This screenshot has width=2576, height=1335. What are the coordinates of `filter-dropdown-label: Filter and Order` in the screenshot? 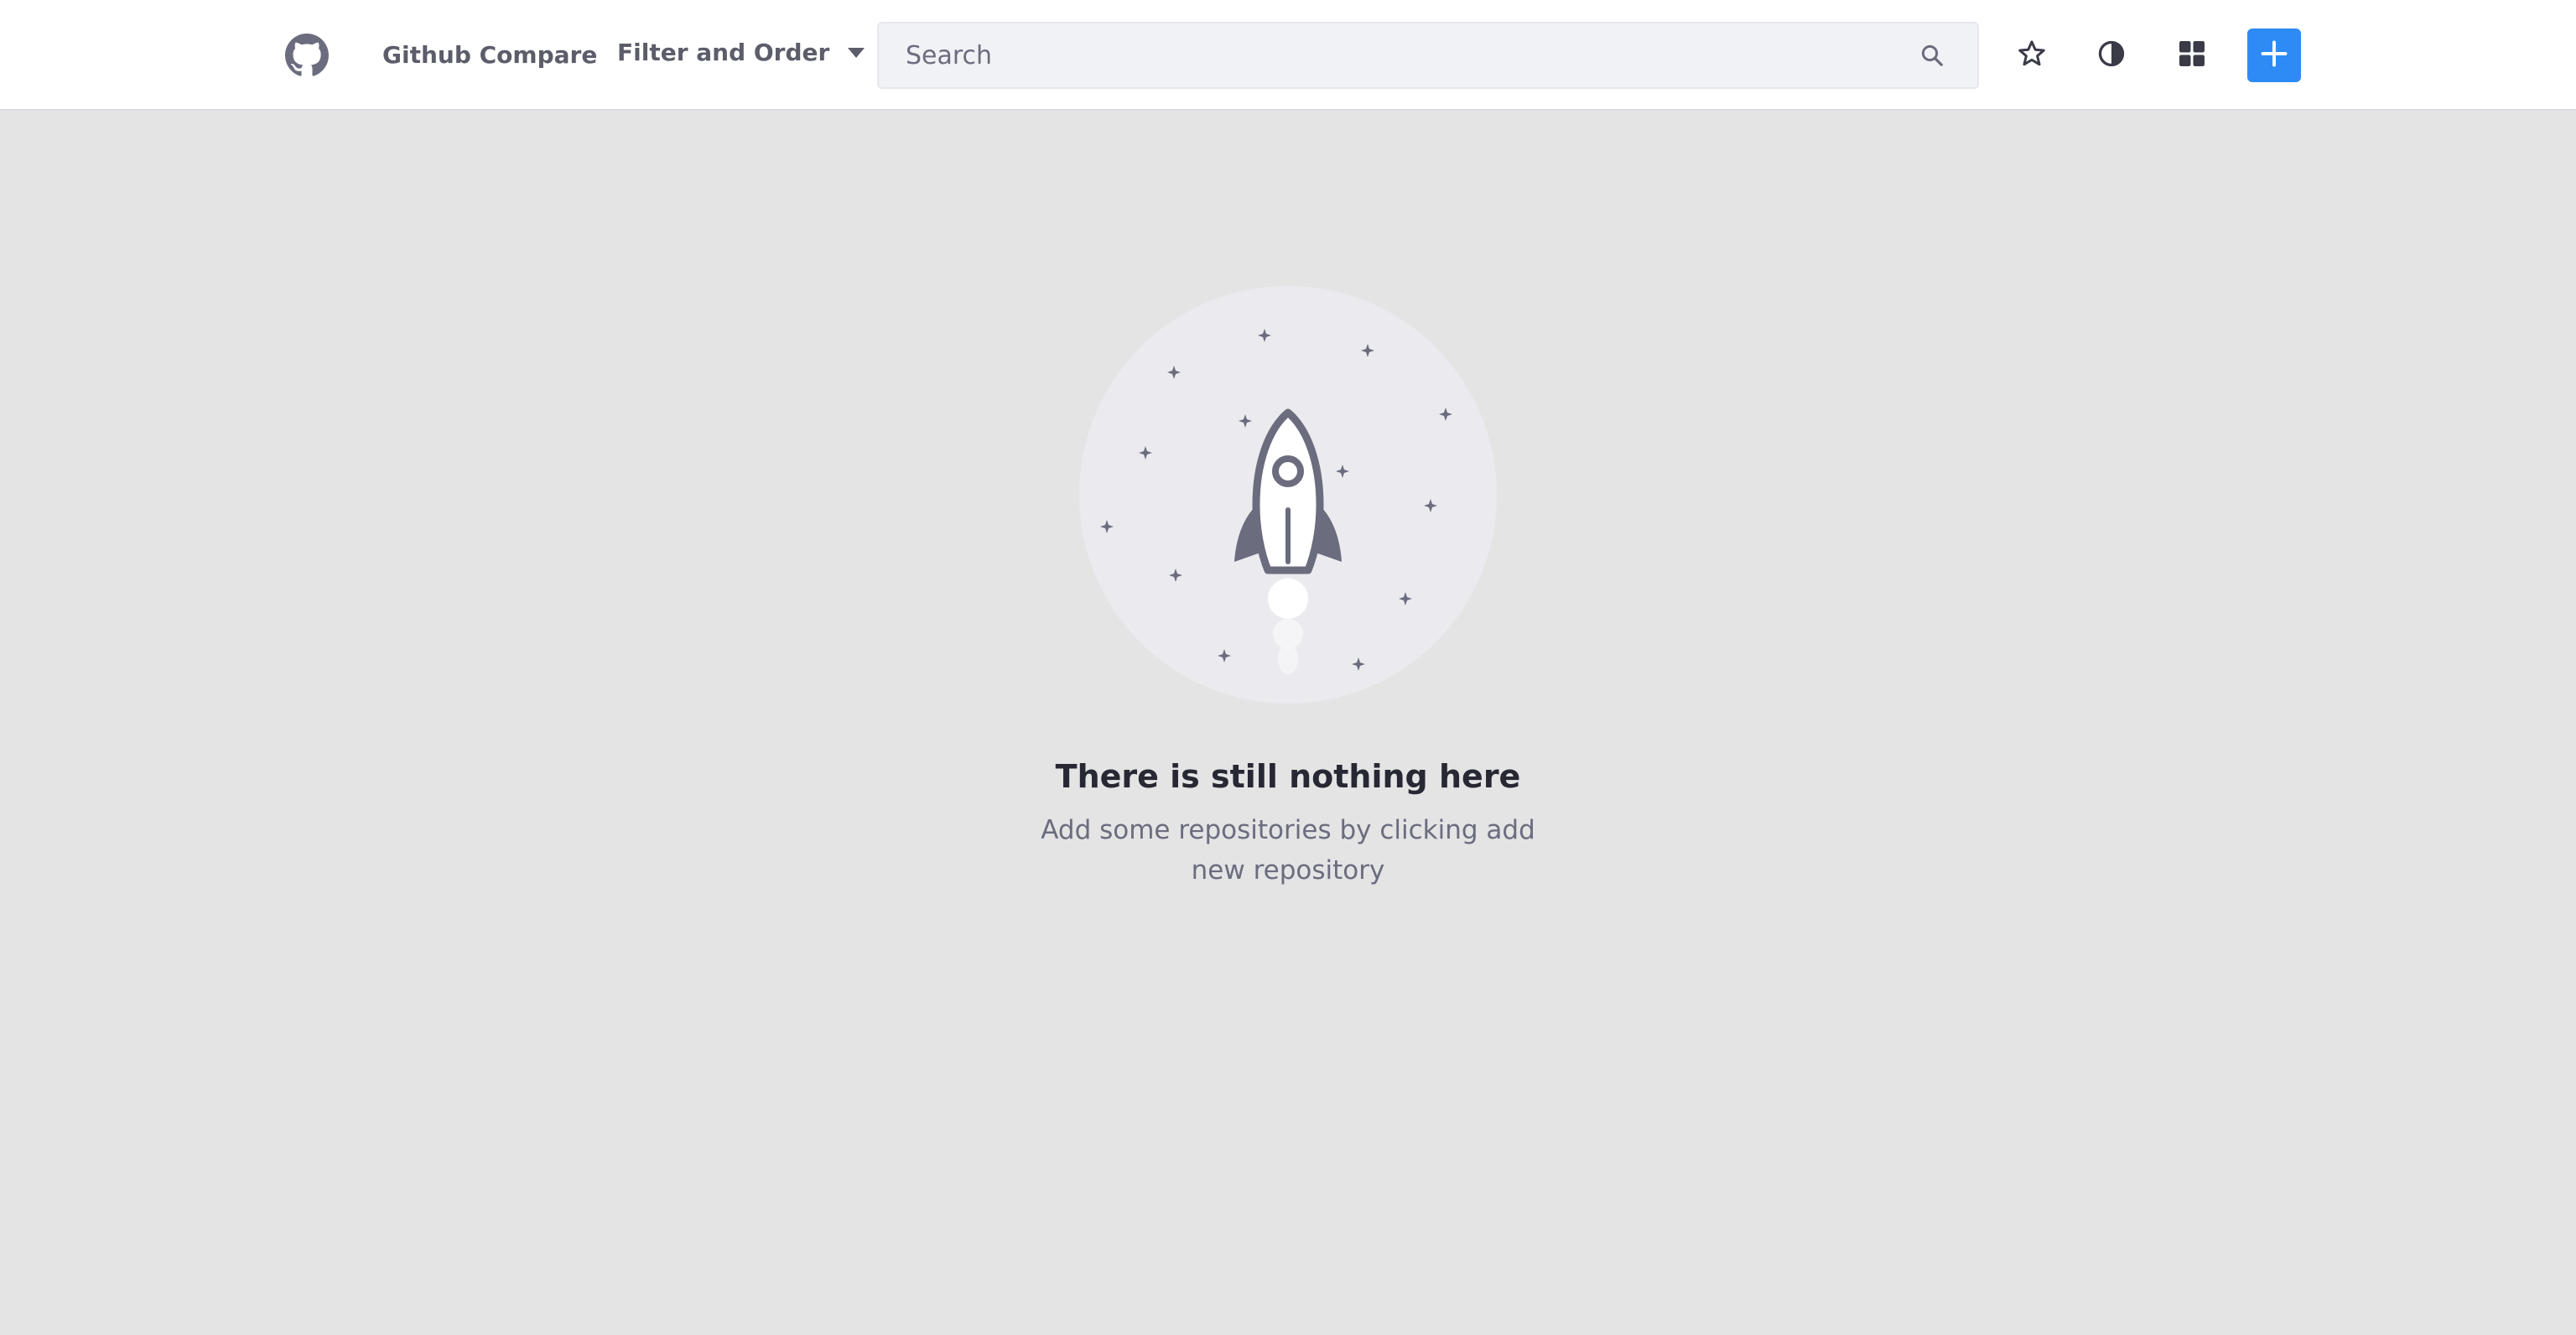 It's located at (723, 52).